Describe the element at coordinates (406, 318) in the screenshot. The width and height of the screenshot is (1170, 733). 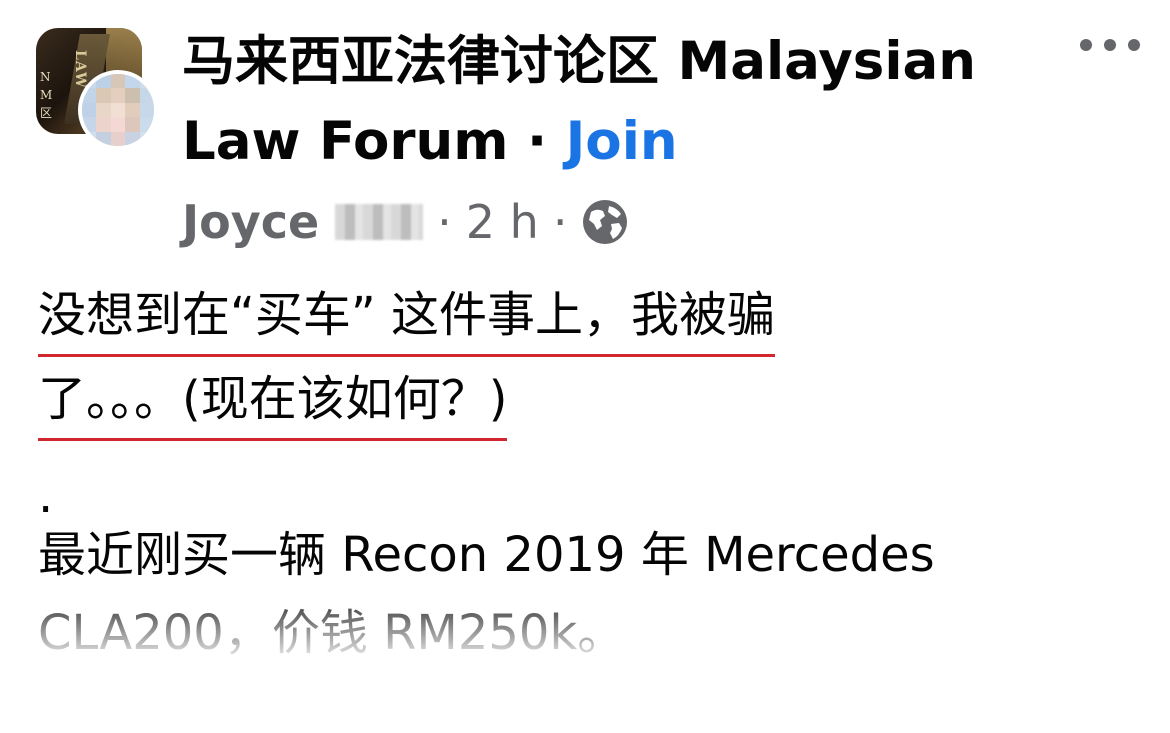
I see `post-title-line: 没想到在“买车” 这件事上，我被骗` at that location.